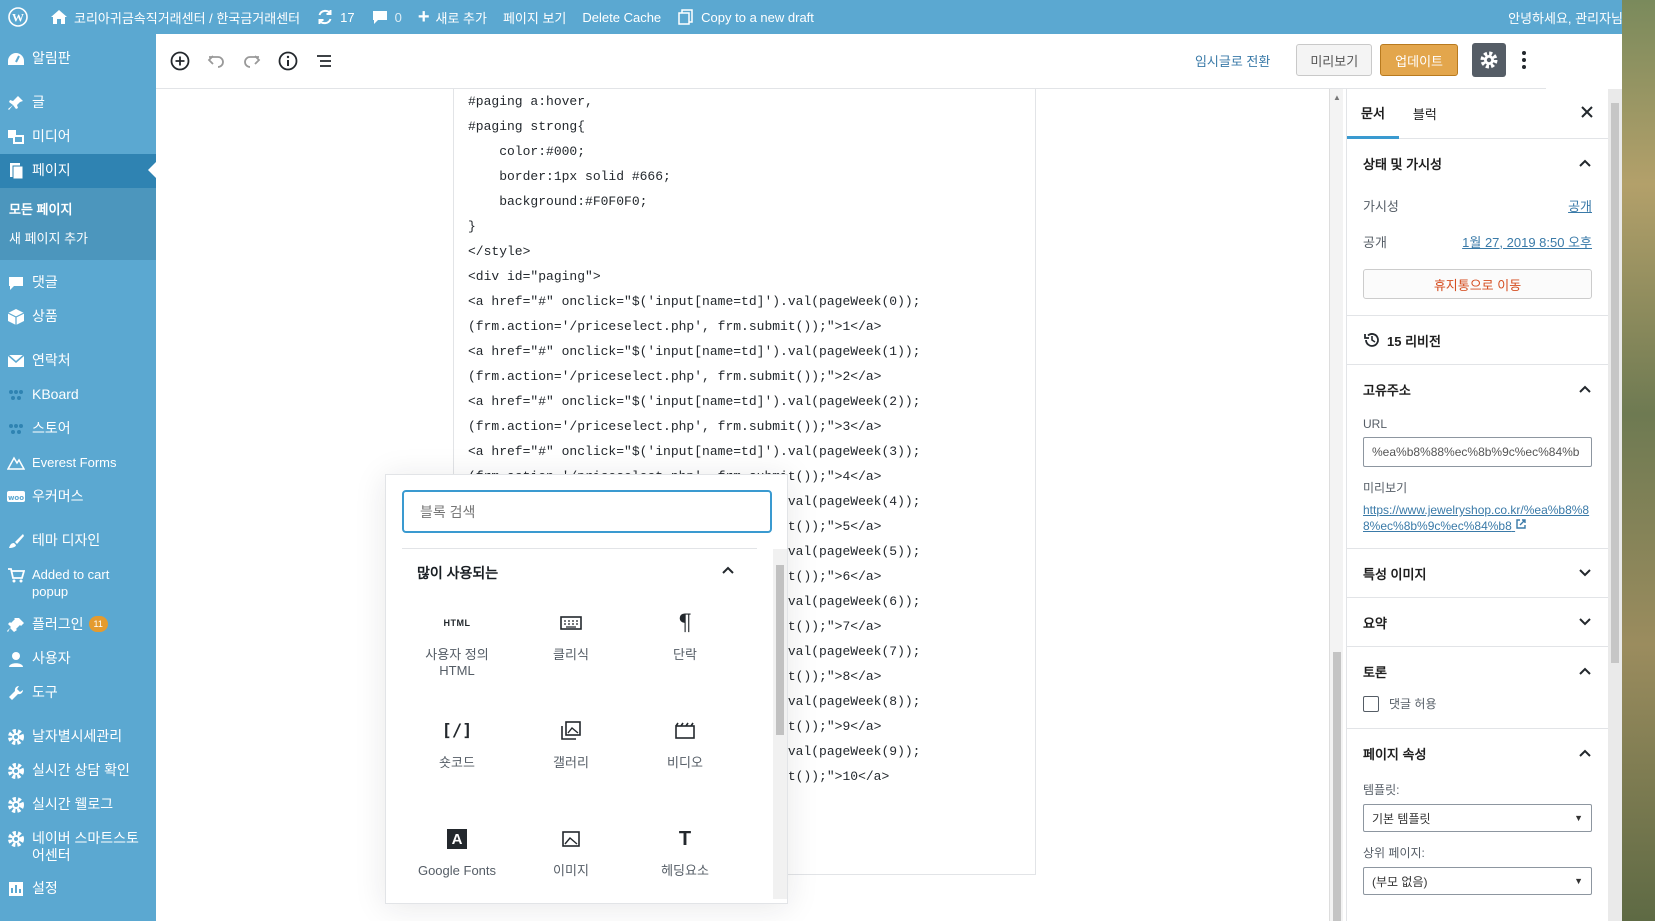 The height and width of the screenshot is (921, 1655). Describe the element at coordinates (16, 625) in the screenshot. I see `plugin-icon` at that location.